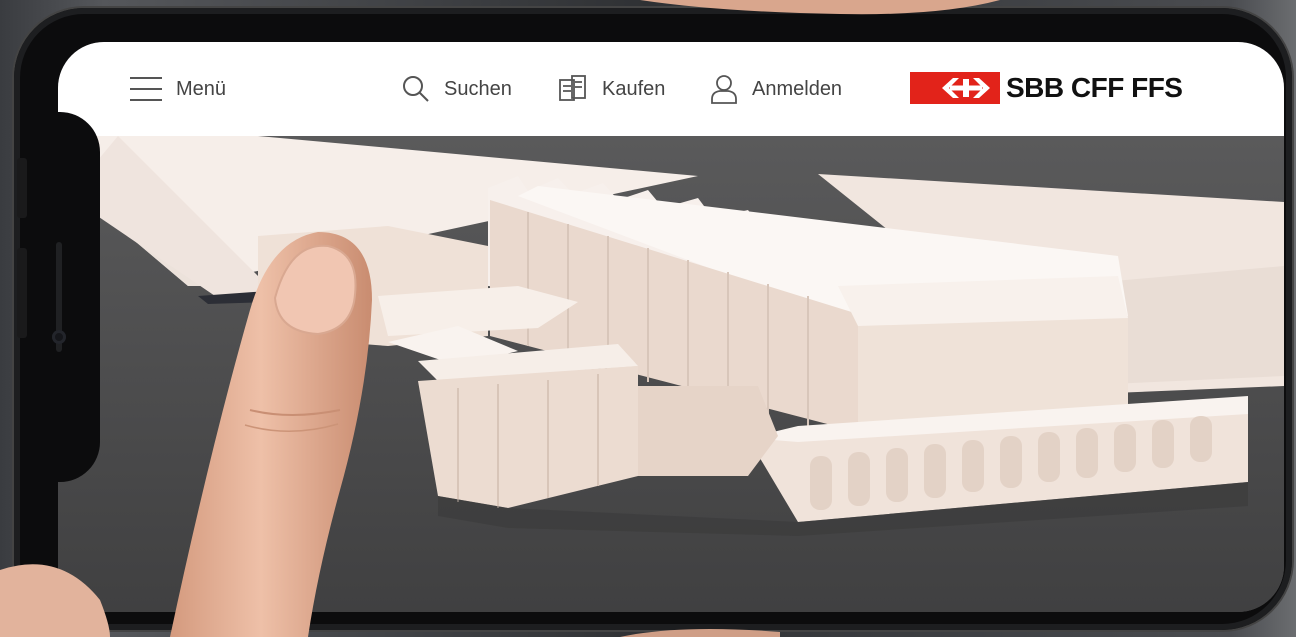 The image size is (1296, 637). What do you see at coordinates (416, 89) in the screenshot?
I see `search-icon` at bounding box center [416, 89].